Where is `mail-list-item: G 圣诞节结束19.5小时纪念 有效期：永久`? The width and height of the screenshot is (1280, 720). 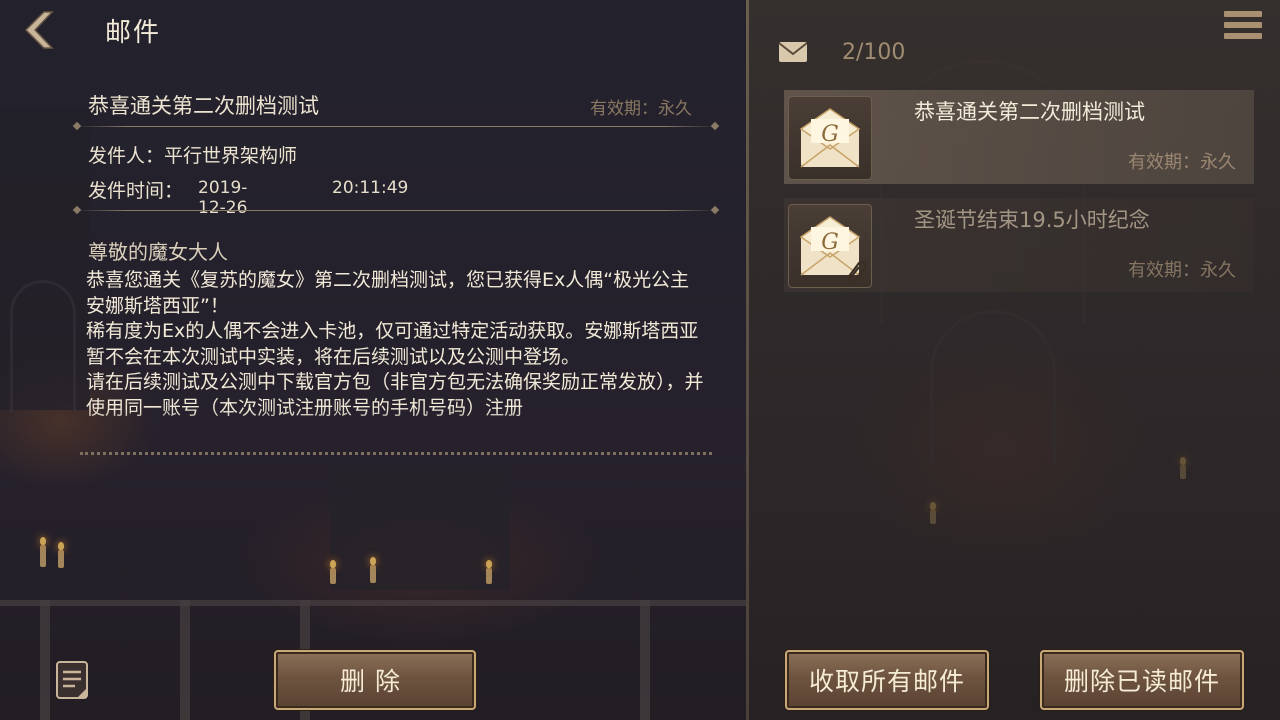
mail-list-item: G 圣诞节结束19.5小时纪念 有效期：永久 is located at coordinates (1019, 245).